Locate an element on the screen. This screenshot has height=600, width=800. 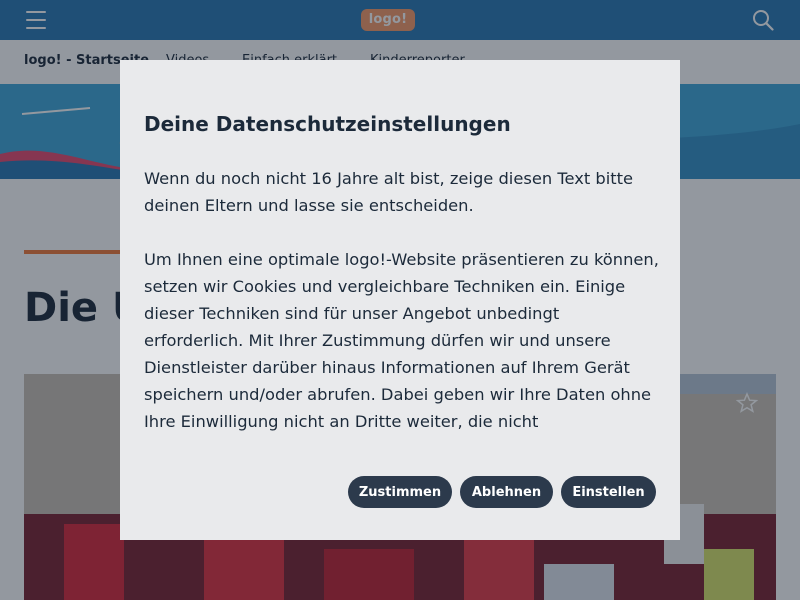
dialog-title: Deine Datenschutzeinstellungen is located at coordinates (327, 124).